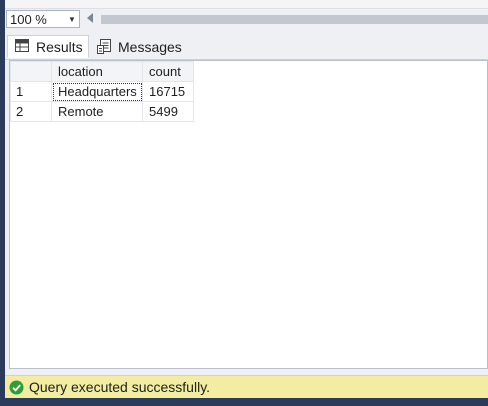 The image size is (488, 406). I want to click on messages-icon, so click(105, 46).